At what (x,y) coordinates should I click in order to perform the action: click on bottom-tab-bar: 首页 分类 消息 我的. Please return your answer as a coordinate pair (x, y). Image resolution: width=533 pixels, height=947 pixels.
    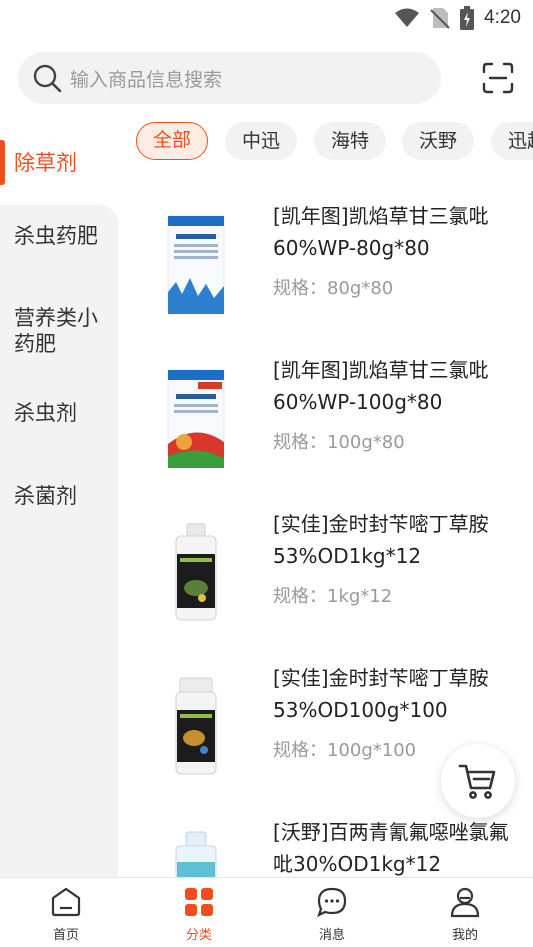
    Looking at the image, I should click on (266, 912).